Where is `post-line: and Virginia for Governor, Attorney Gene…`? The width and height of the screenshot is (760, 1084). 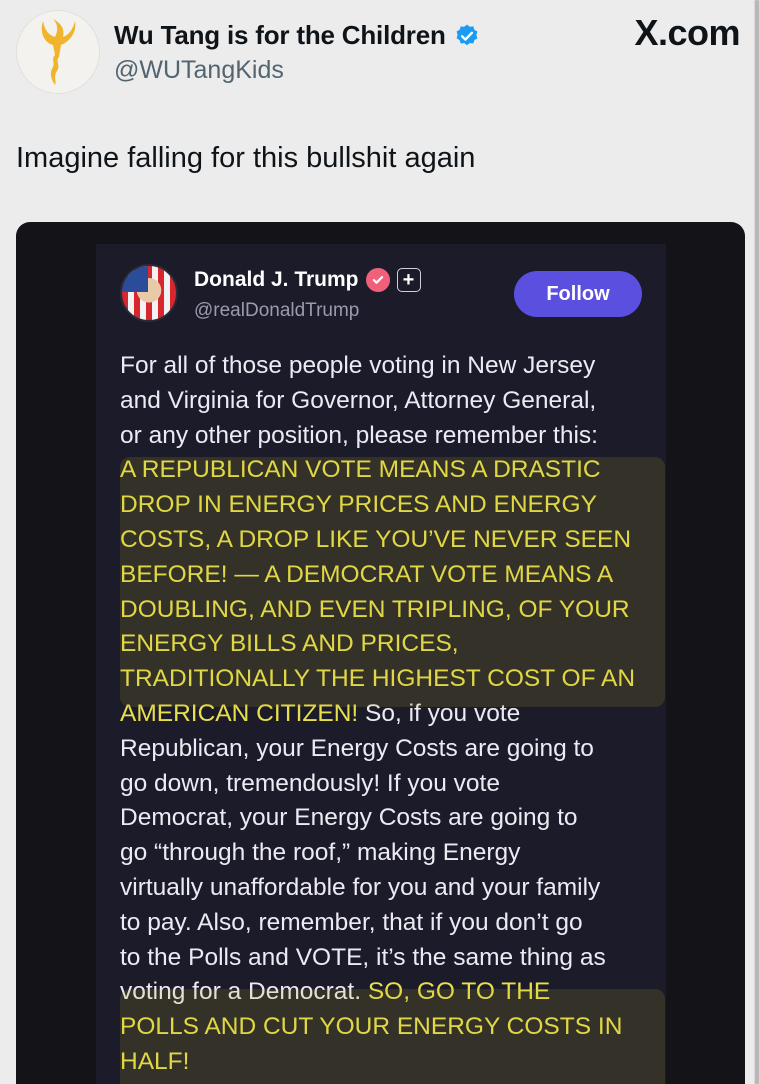 post-line: and Virginia for Governor, Attorney Gene… is located at coordinates (390, 401).